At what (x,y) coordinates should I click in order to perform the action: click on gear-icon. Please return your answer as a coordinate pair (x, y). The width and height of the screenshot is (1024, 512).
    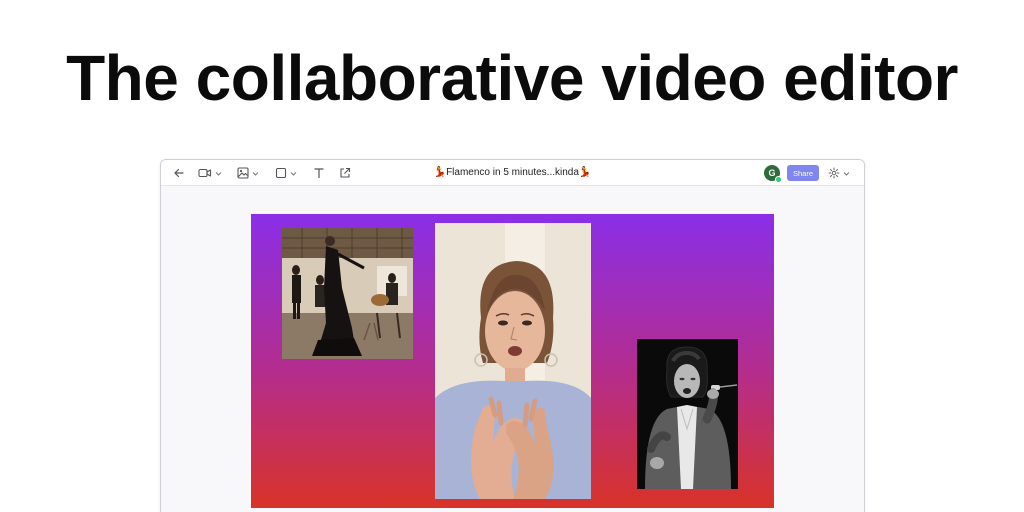
    Looking at the image, I should click on (834, 173).